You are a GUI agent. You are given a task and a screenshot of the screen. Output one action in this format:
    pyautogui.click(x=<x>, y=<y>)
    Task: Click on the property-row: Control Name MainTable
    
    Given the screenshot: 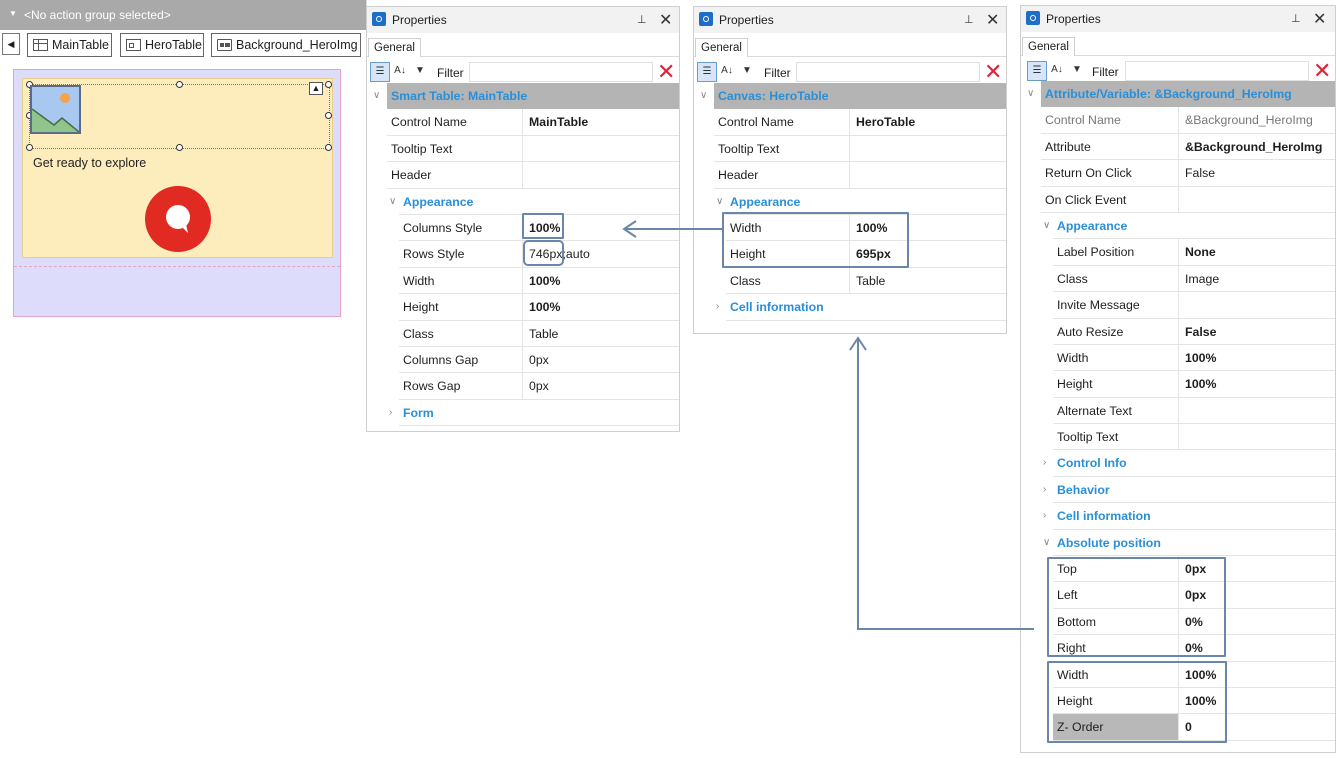 What is the action you would take?
    pyautogui.click(x=533, y=122)
    